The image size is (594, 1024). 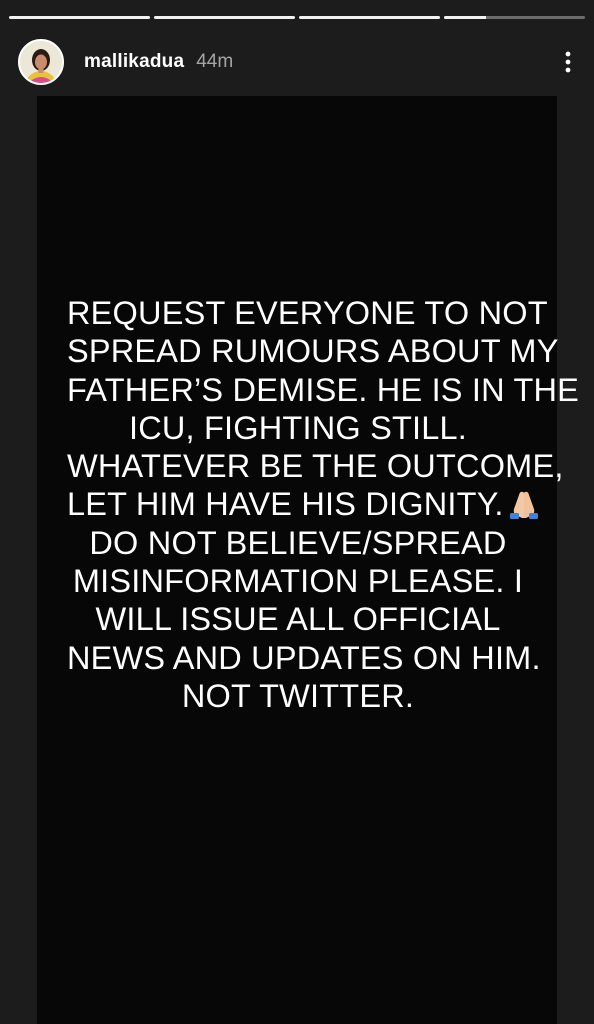 What do you see at coordinates (215, 61) in the screenshot?
I see `story-timestamp: 44m` at bounding box center [215, 61].